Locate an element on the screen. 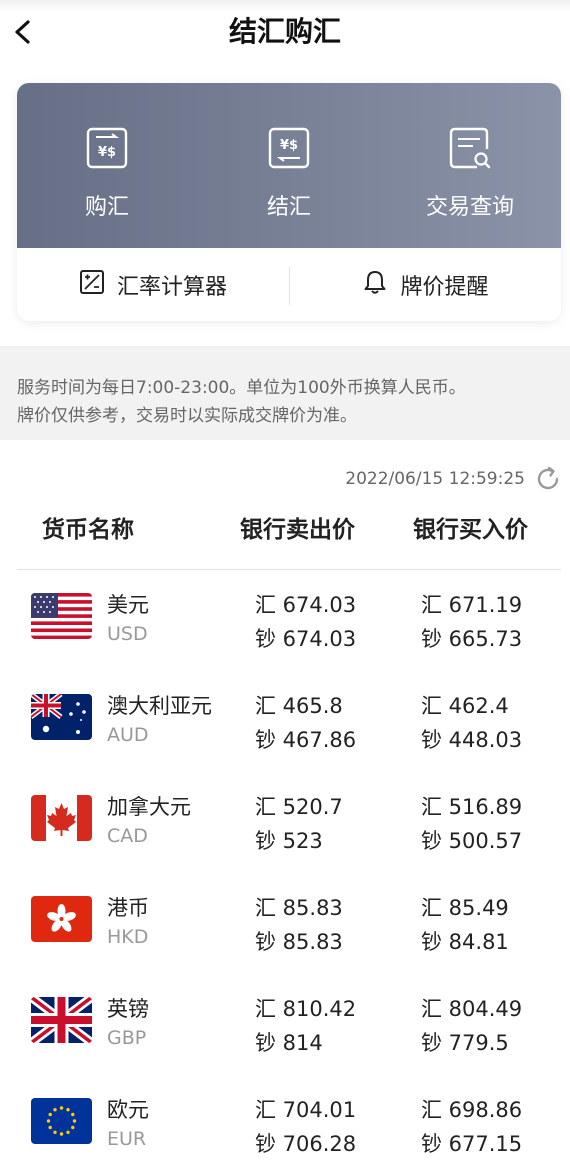  ca-flag-icon is located at coordinates (61, 818).